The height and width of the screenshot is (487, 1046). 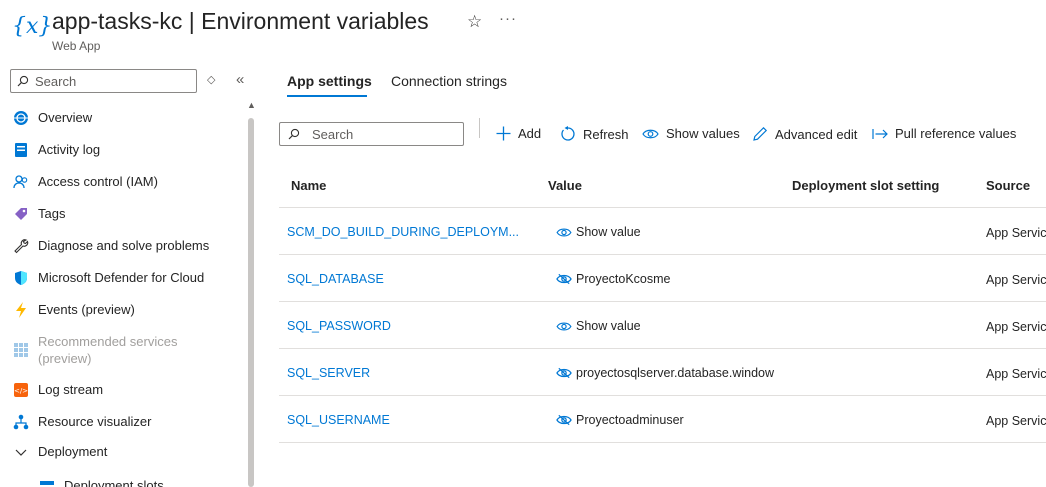 I want to click on active-tab-indicator, so click(x=327, y=96).